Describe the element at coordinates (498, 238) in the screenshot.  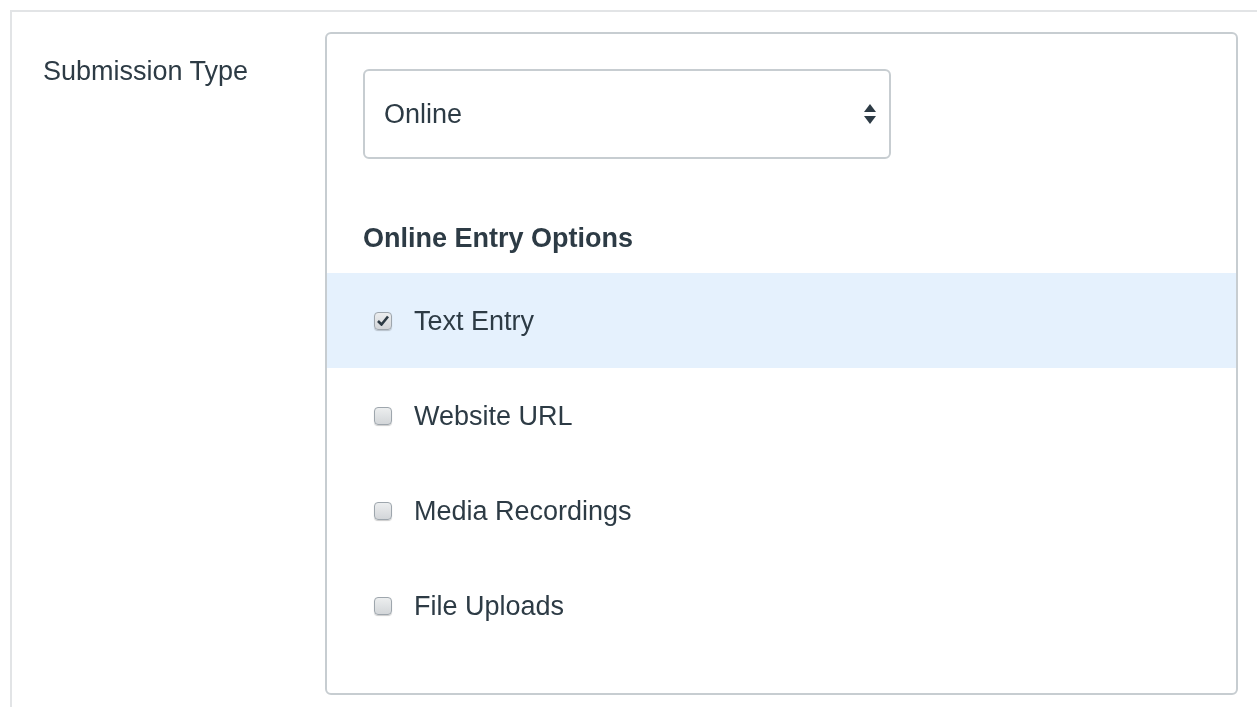
I see `section-heading: Online Entry Options` at that location.